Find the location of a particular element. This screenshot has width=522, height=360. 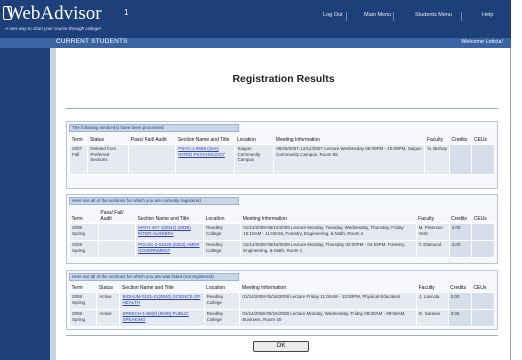

section-link: SPEECH-1-50(0) (0040) PUBLIC SPEAKING is located at coordinates (162, 318).